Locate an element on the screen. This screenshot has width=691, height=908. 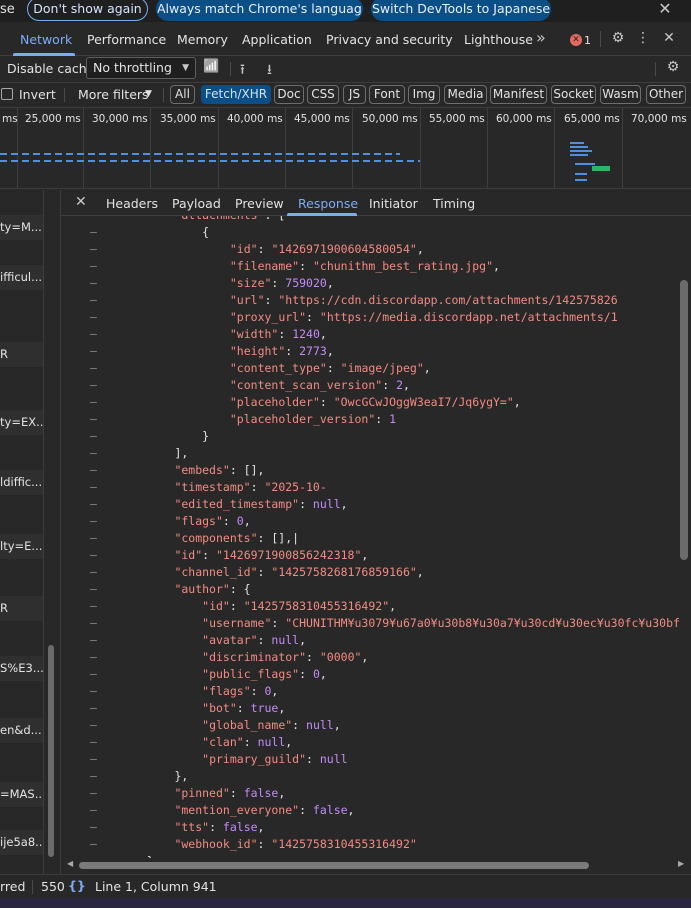
filter-chip-js: JS is located at coordinates (354, 94).